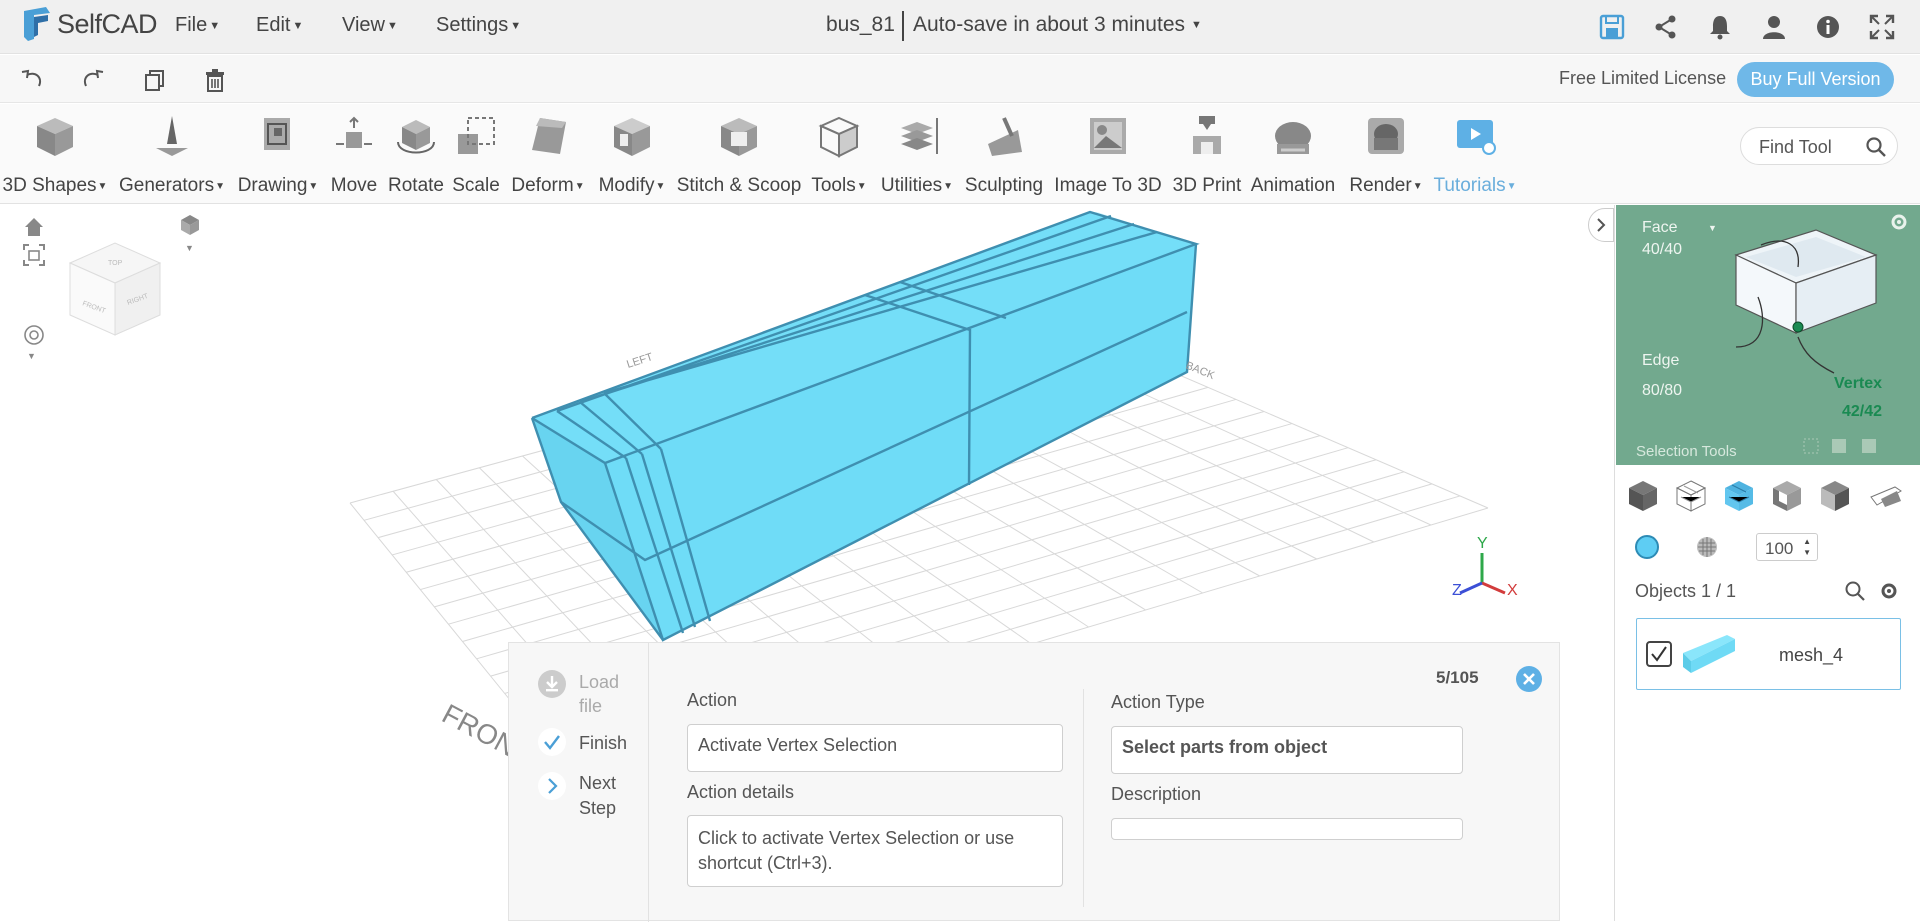 Image resolution: width=1920 pixels, height=922 pixels. I want to click on object-visibility-checkbox, so click(1659, 654).